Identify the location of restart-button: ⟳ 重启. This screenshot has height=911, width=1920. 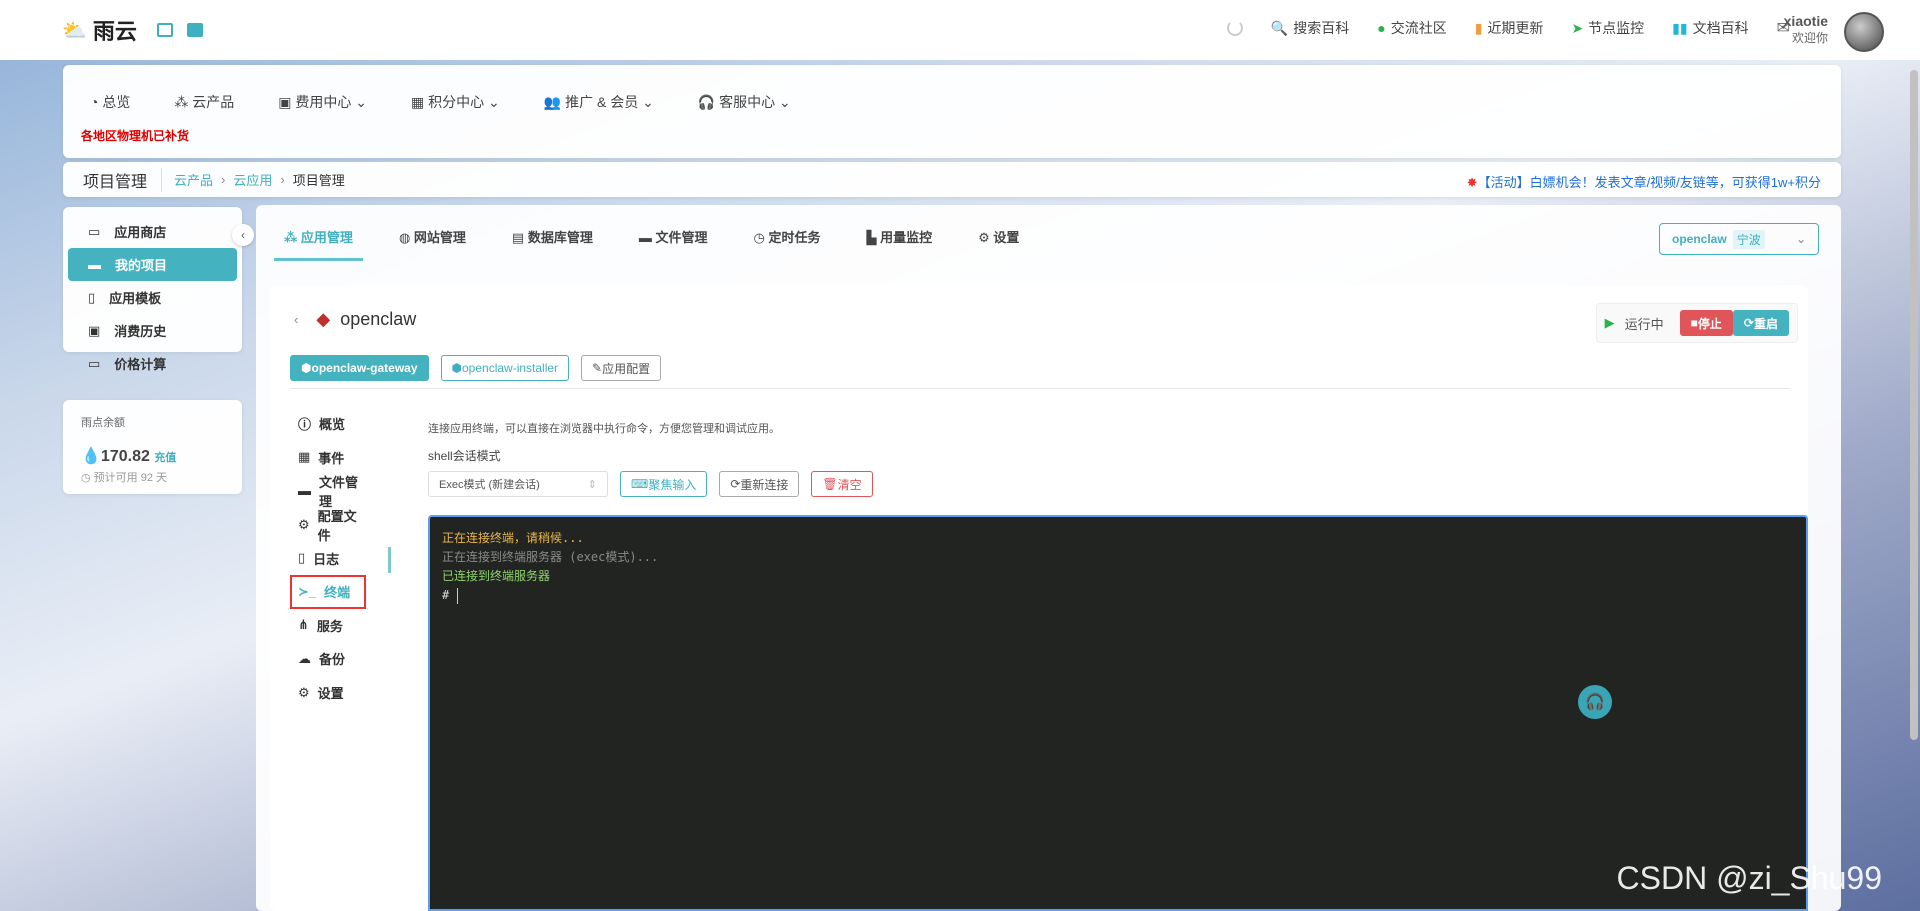
(1760, 323).